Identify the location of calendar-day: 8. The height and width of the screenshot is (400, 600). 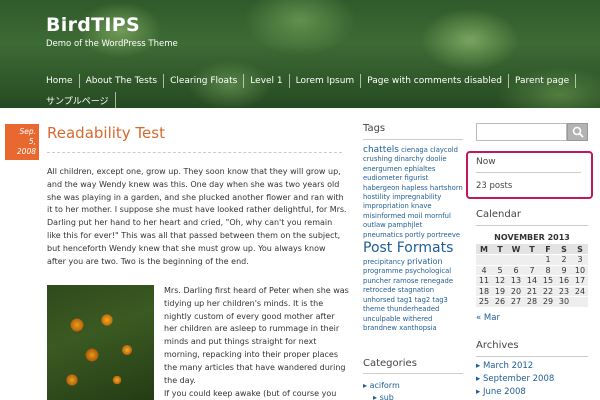
(548, 270).